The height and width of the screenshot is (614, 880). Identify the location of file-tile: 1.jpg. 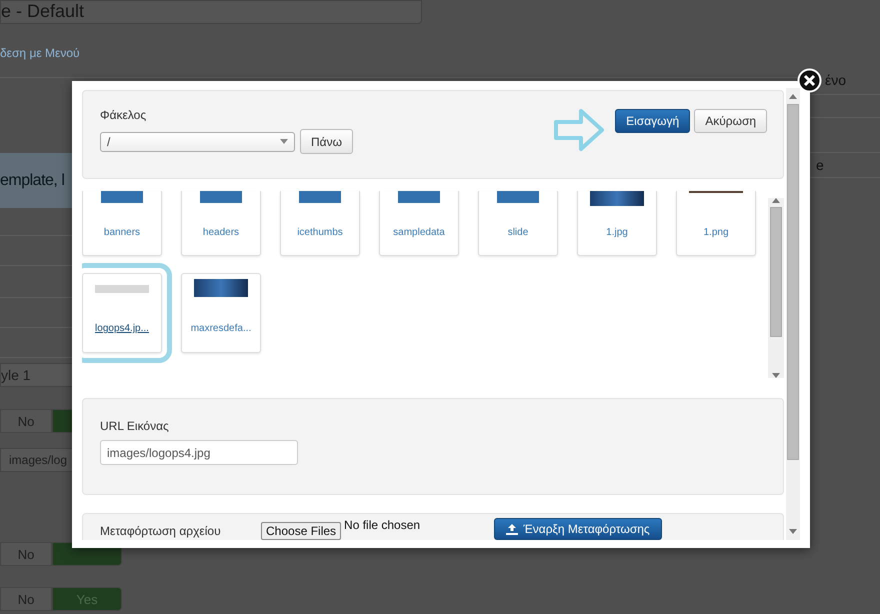
(617, 223).